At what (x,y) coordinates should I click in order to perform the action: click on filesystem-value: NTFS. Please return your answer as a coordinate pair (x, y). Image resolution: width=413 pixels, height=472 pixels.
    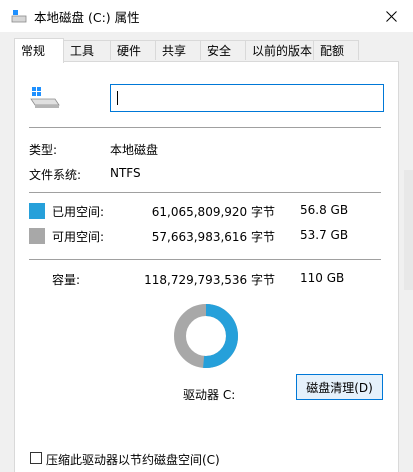
    Looking at the image, I should click on (125, 173).